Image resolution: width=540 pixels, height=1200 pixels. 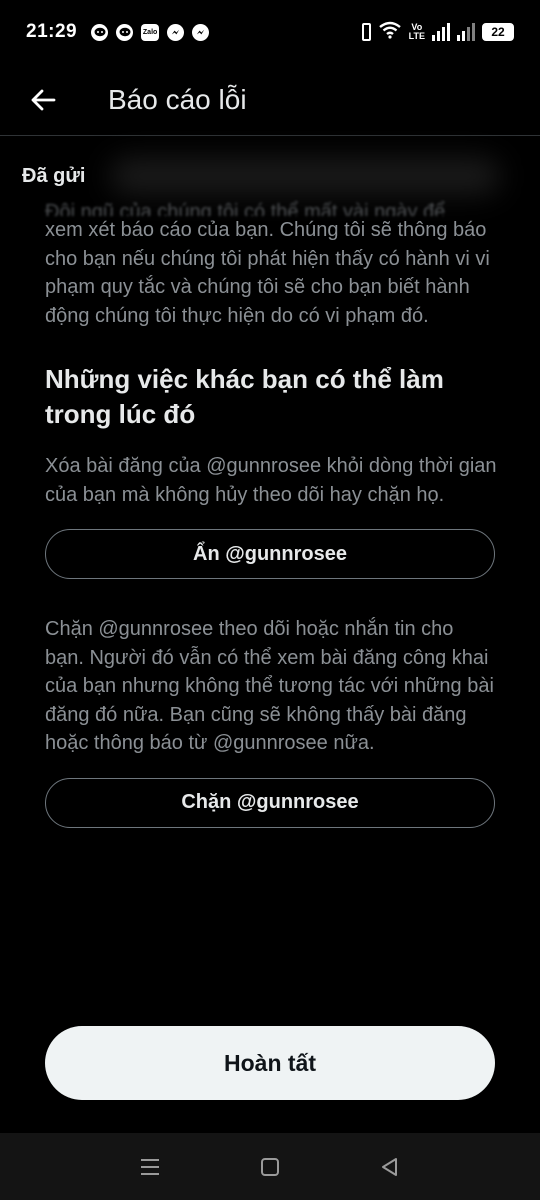 I want to click on wifi-icon, so click(x=390, y=32).